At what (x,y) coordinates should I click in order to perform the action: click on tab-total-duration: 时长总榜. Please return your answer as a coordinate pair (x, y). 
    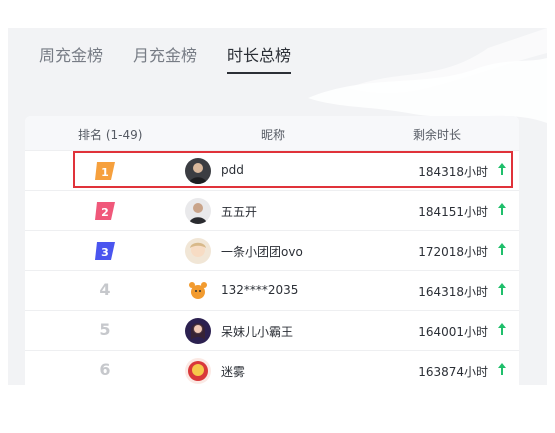
    Looking at the image, I should click on (259, 58).